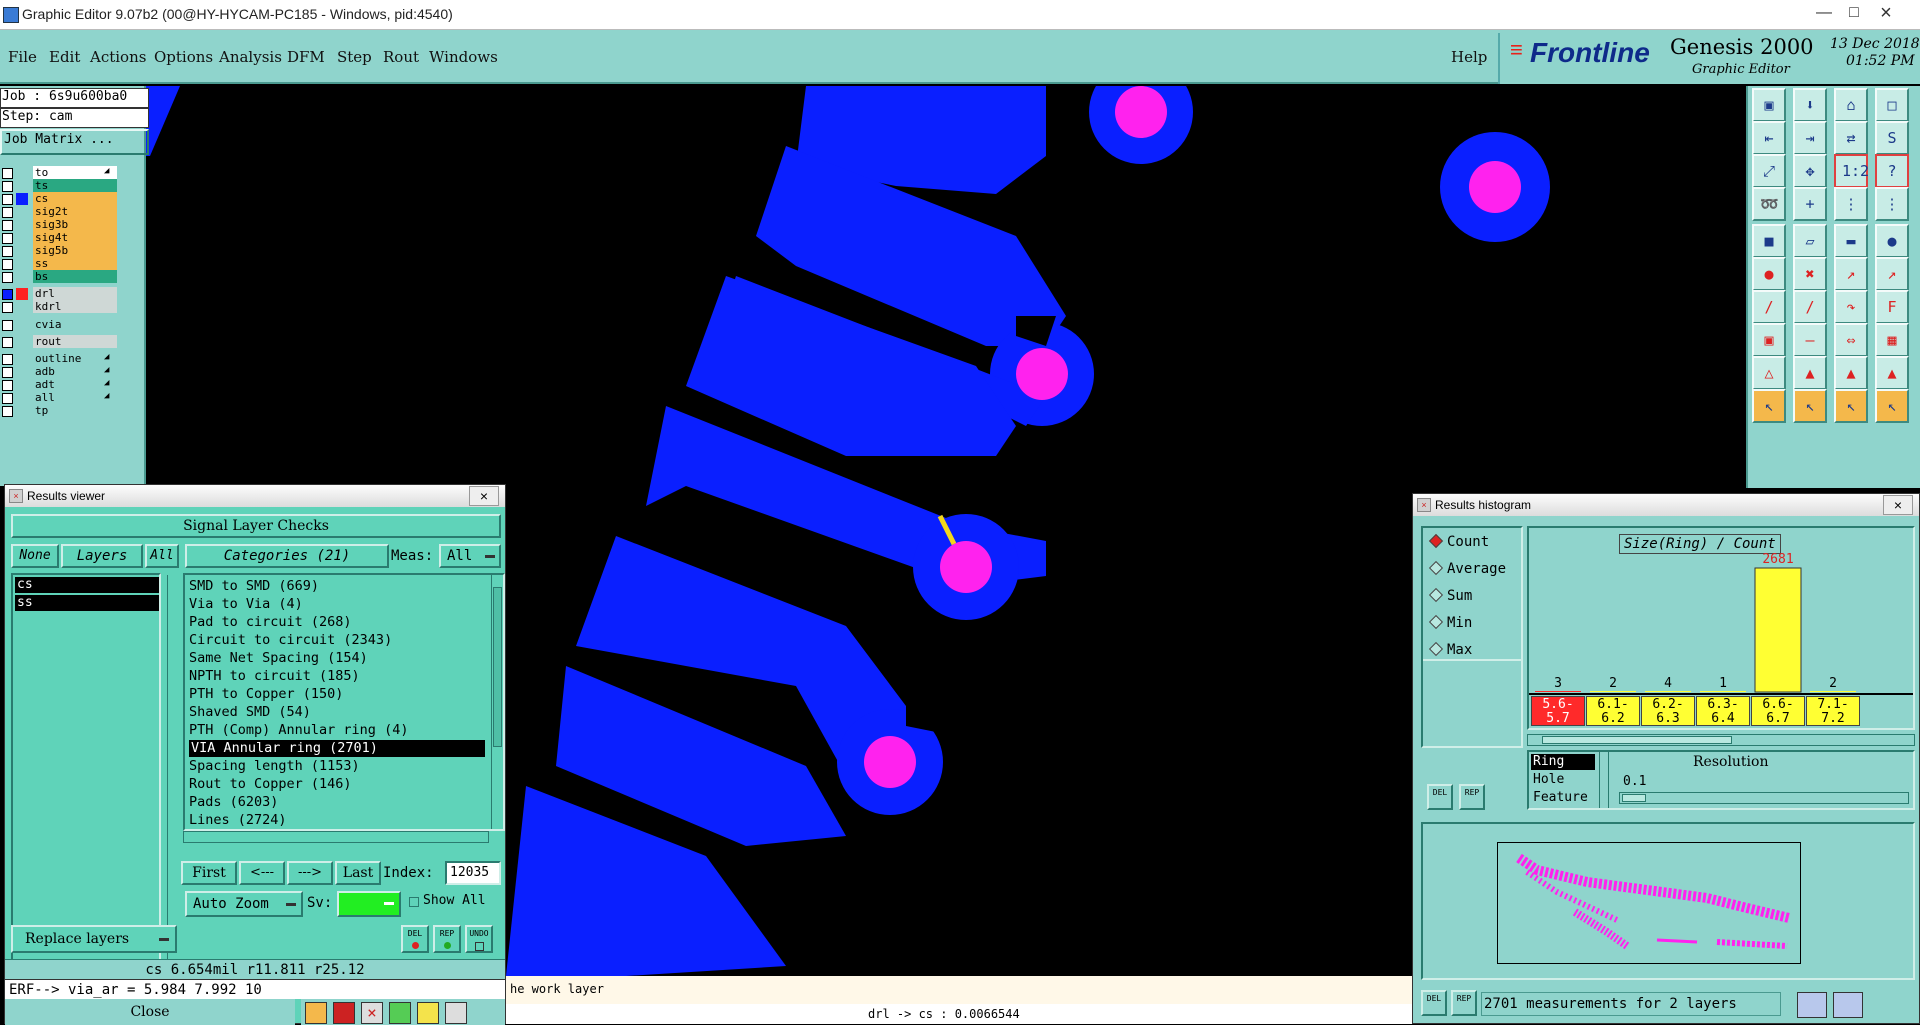  What do you see at coordinates (1810, 373) in the screenshot?
I see `arch-icon: ▲` at bounding box center [1810, 373].